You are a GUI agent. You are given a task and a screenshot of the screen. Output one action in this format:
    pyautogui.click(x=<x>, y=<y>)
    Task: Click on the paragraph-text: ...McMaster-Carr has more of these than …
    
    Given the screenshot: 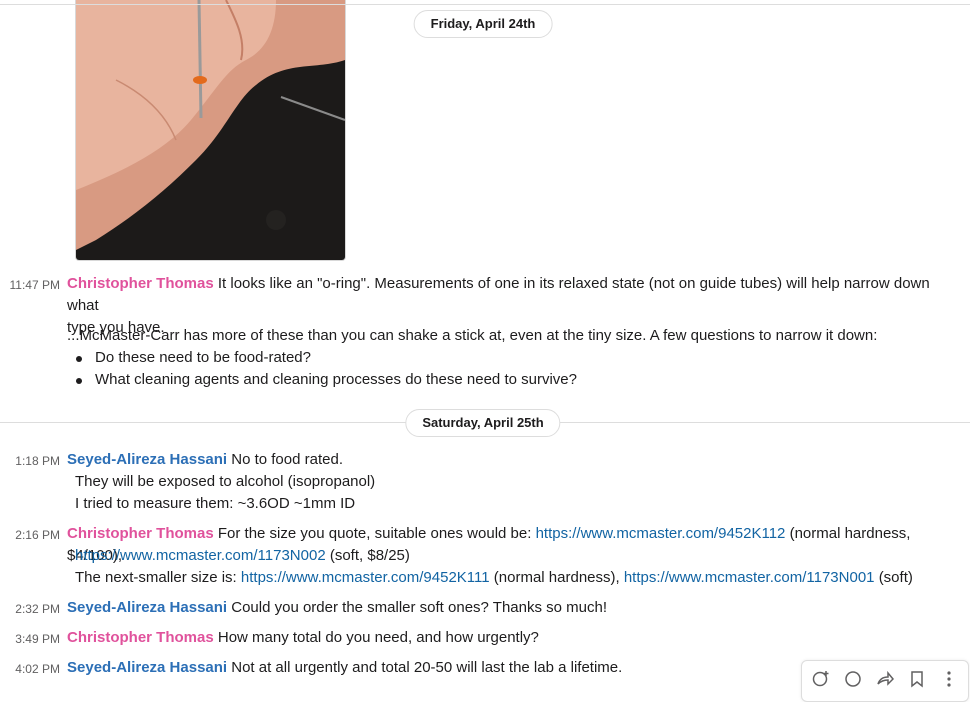 What is the action you would take?
    pyautogui.click(x=472, y=335)
    